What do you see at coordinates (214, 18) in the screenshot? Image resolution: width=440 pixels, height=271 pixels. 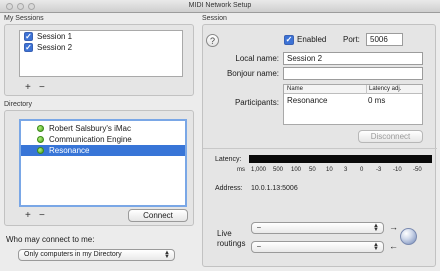 I see `session-label: Session` at bounding box center [214, 18].